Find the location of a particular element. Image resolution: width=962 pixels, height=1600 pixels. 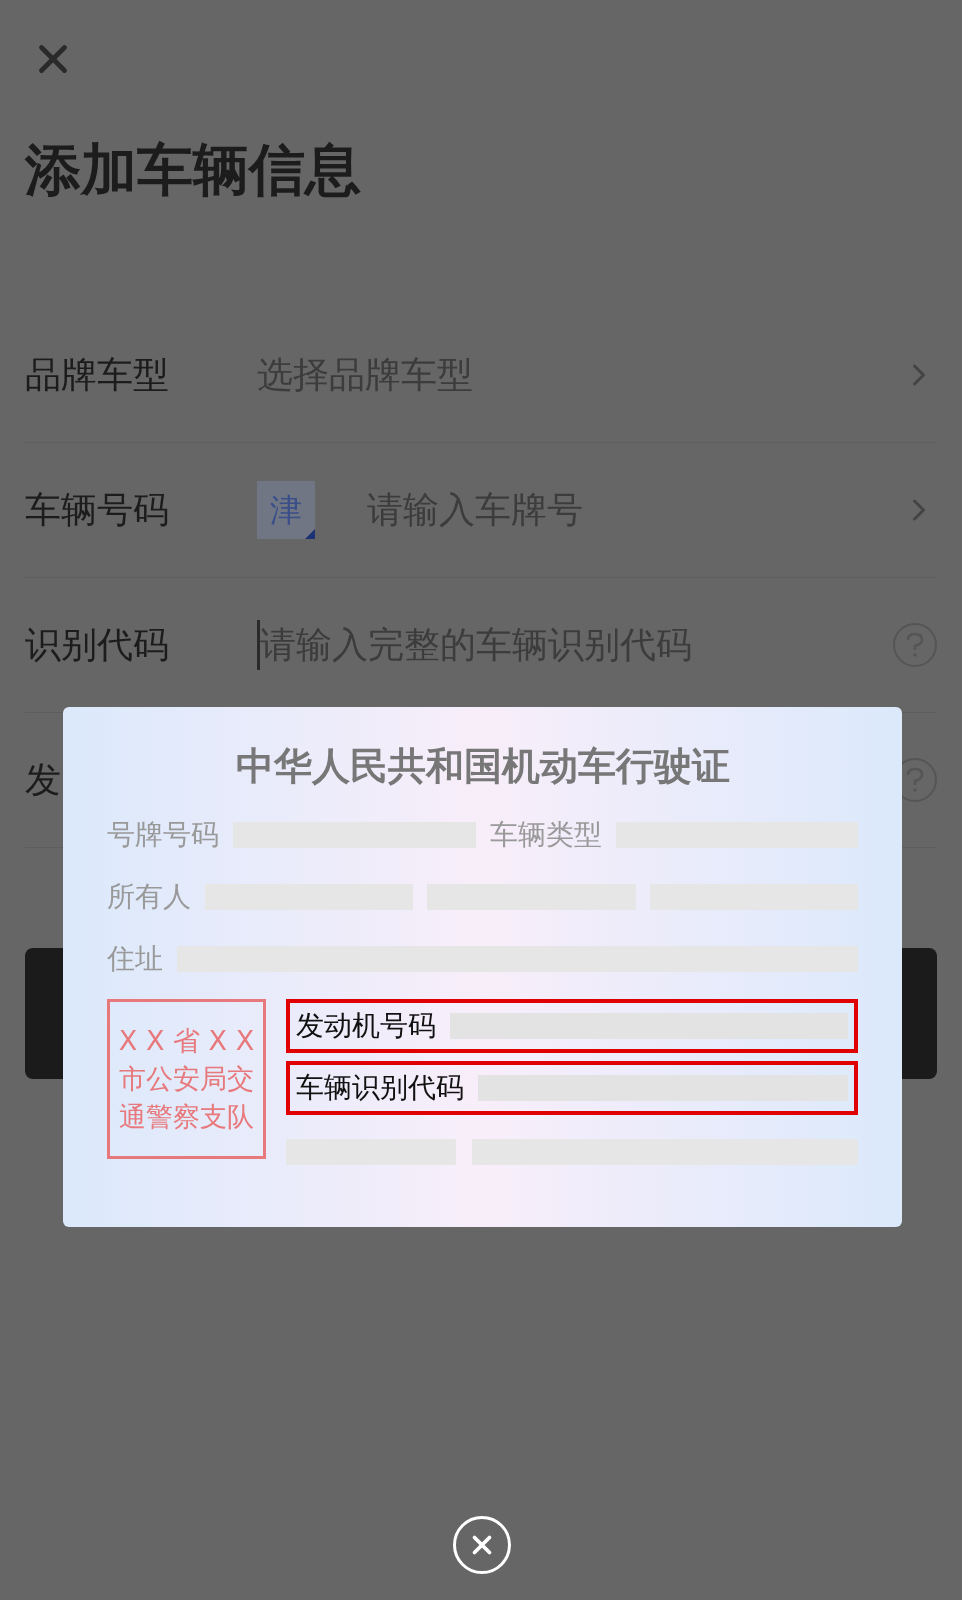

field-label: 发 is located at coordinates (43, 780).